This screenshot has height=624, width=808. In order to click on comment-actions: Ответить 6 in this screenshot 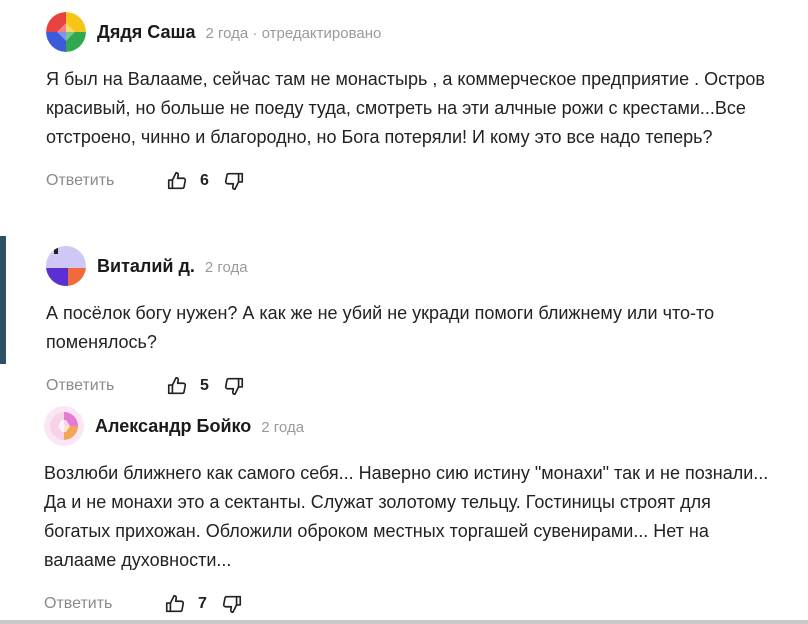, I will do `click(417, 181)`.